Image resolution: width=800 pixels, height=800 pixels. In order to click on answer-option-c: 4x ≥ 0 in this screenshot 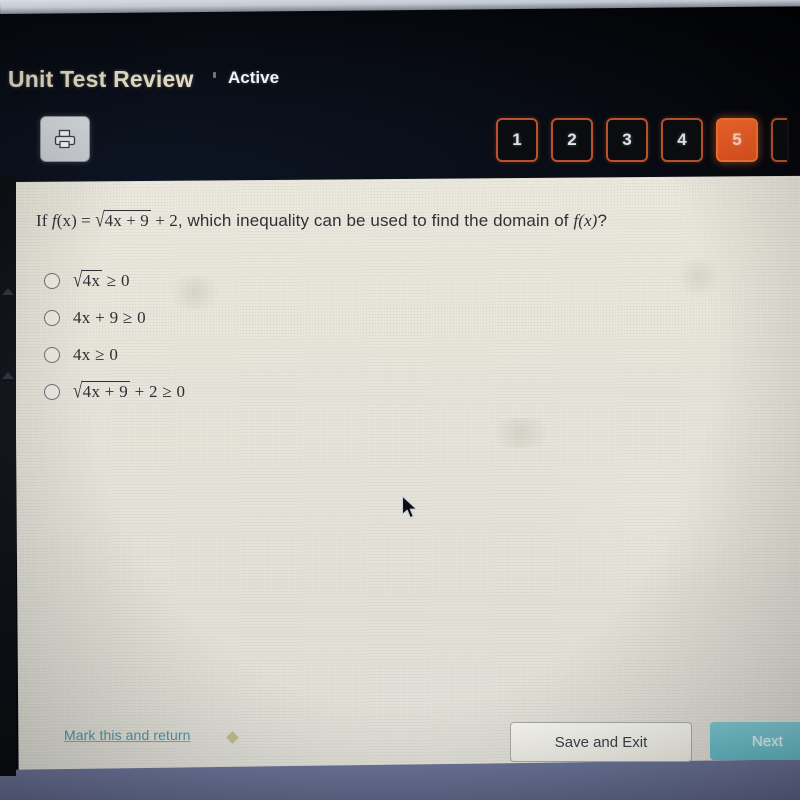, I will do `click(114, 354)`.